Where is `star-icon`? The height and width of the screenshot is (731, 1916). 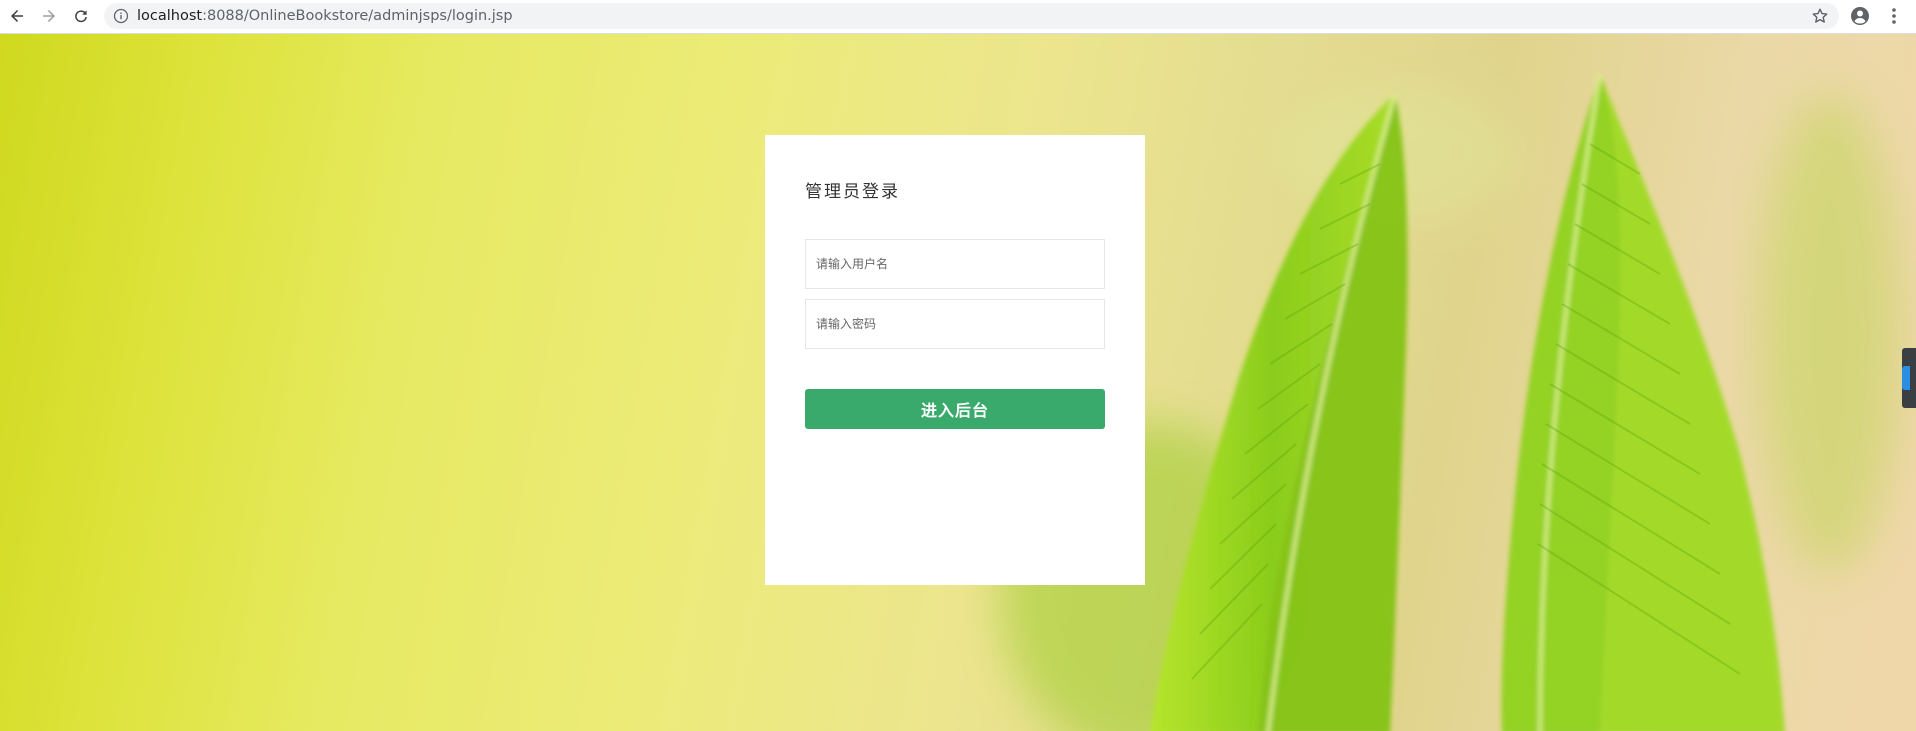 star-icon is located at coordinates (1820, 16).